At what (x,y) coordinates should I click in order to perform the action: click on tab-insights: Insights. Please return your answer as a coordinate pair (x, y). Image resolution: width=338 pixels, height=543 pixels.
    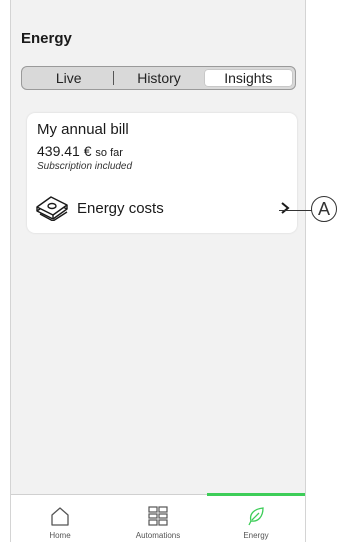
    Looking at the image, I should click on (248, 78).